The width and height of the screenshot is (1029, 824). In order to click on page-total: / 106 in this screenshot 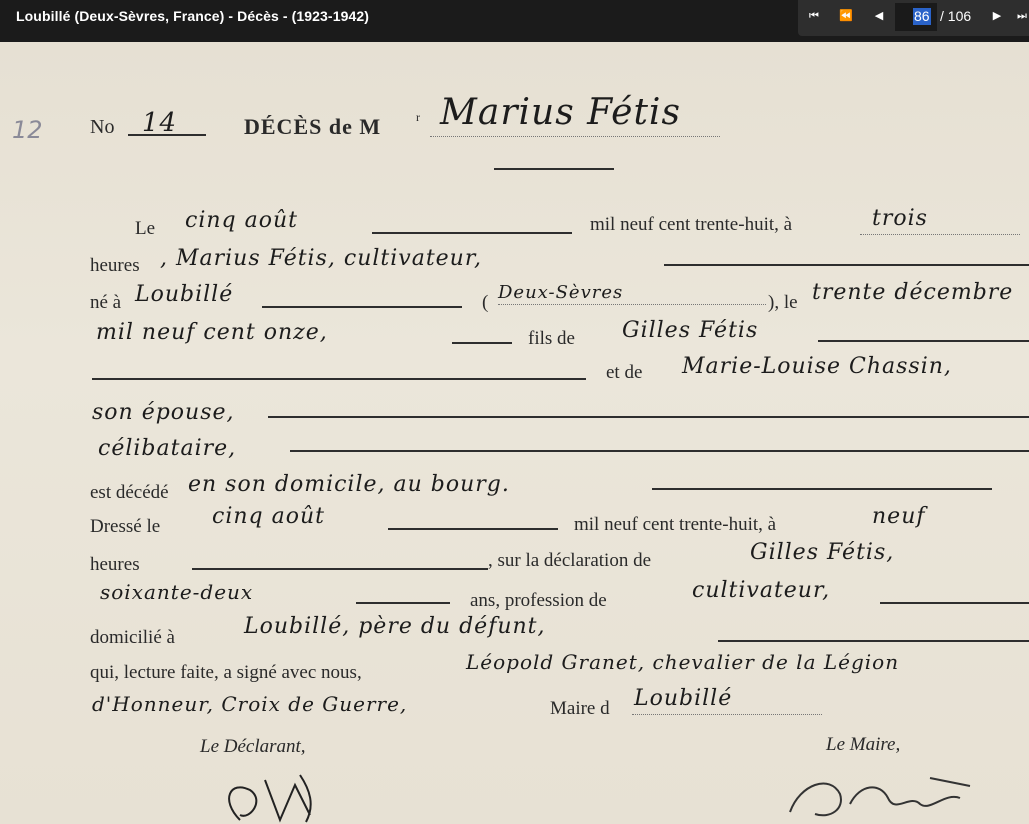, I will do `click(956, 16)`.